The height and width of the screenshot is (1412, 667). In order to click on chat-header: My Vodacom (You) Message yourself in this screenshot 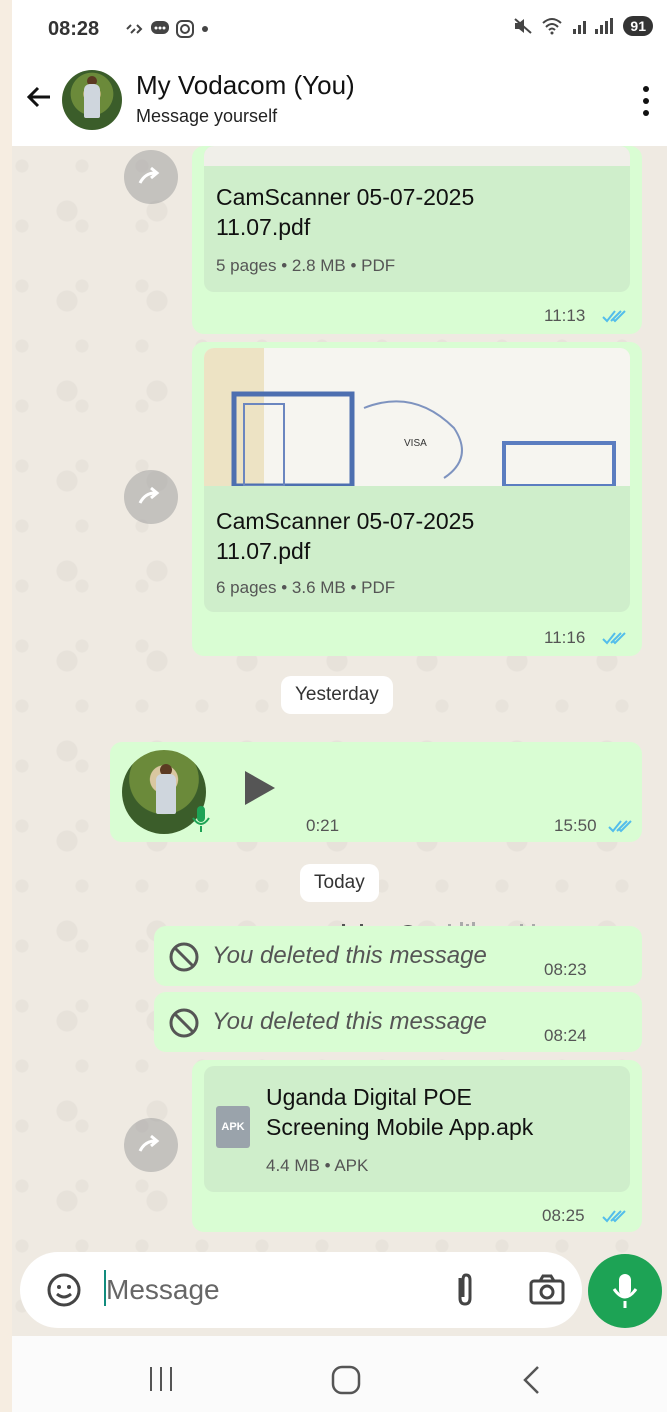, I will do `click(339, 102)`.